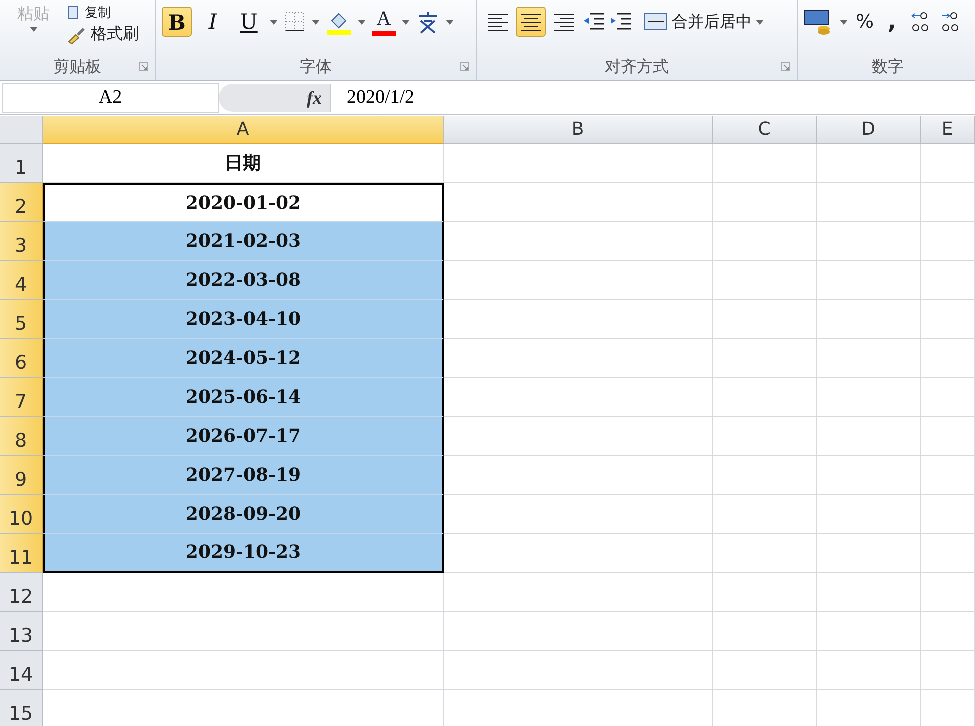  Describe the element at coordinates (21, 514) in the screenshot. I see `row-header: 10` at that location.